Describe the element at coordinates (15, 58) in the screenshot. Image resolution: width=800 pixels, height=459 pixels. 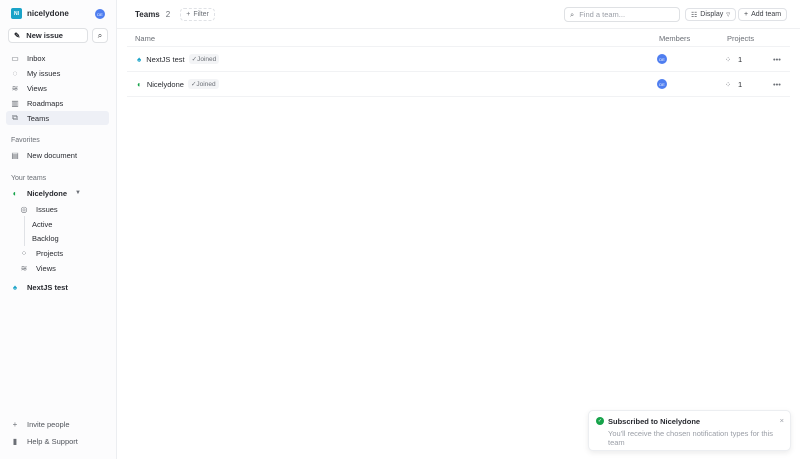
I see `inbox-icon: ▭` at that location.